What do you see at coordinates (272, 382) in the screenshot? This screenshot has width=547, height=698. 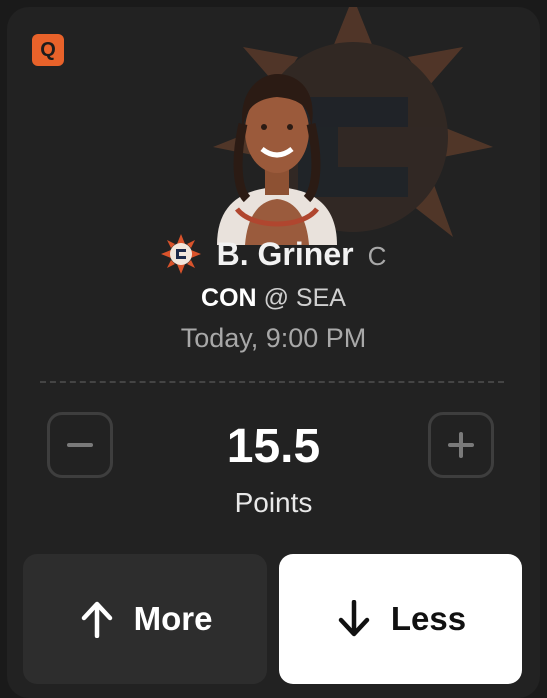 I see `divider` at bounding box center [272, 382].